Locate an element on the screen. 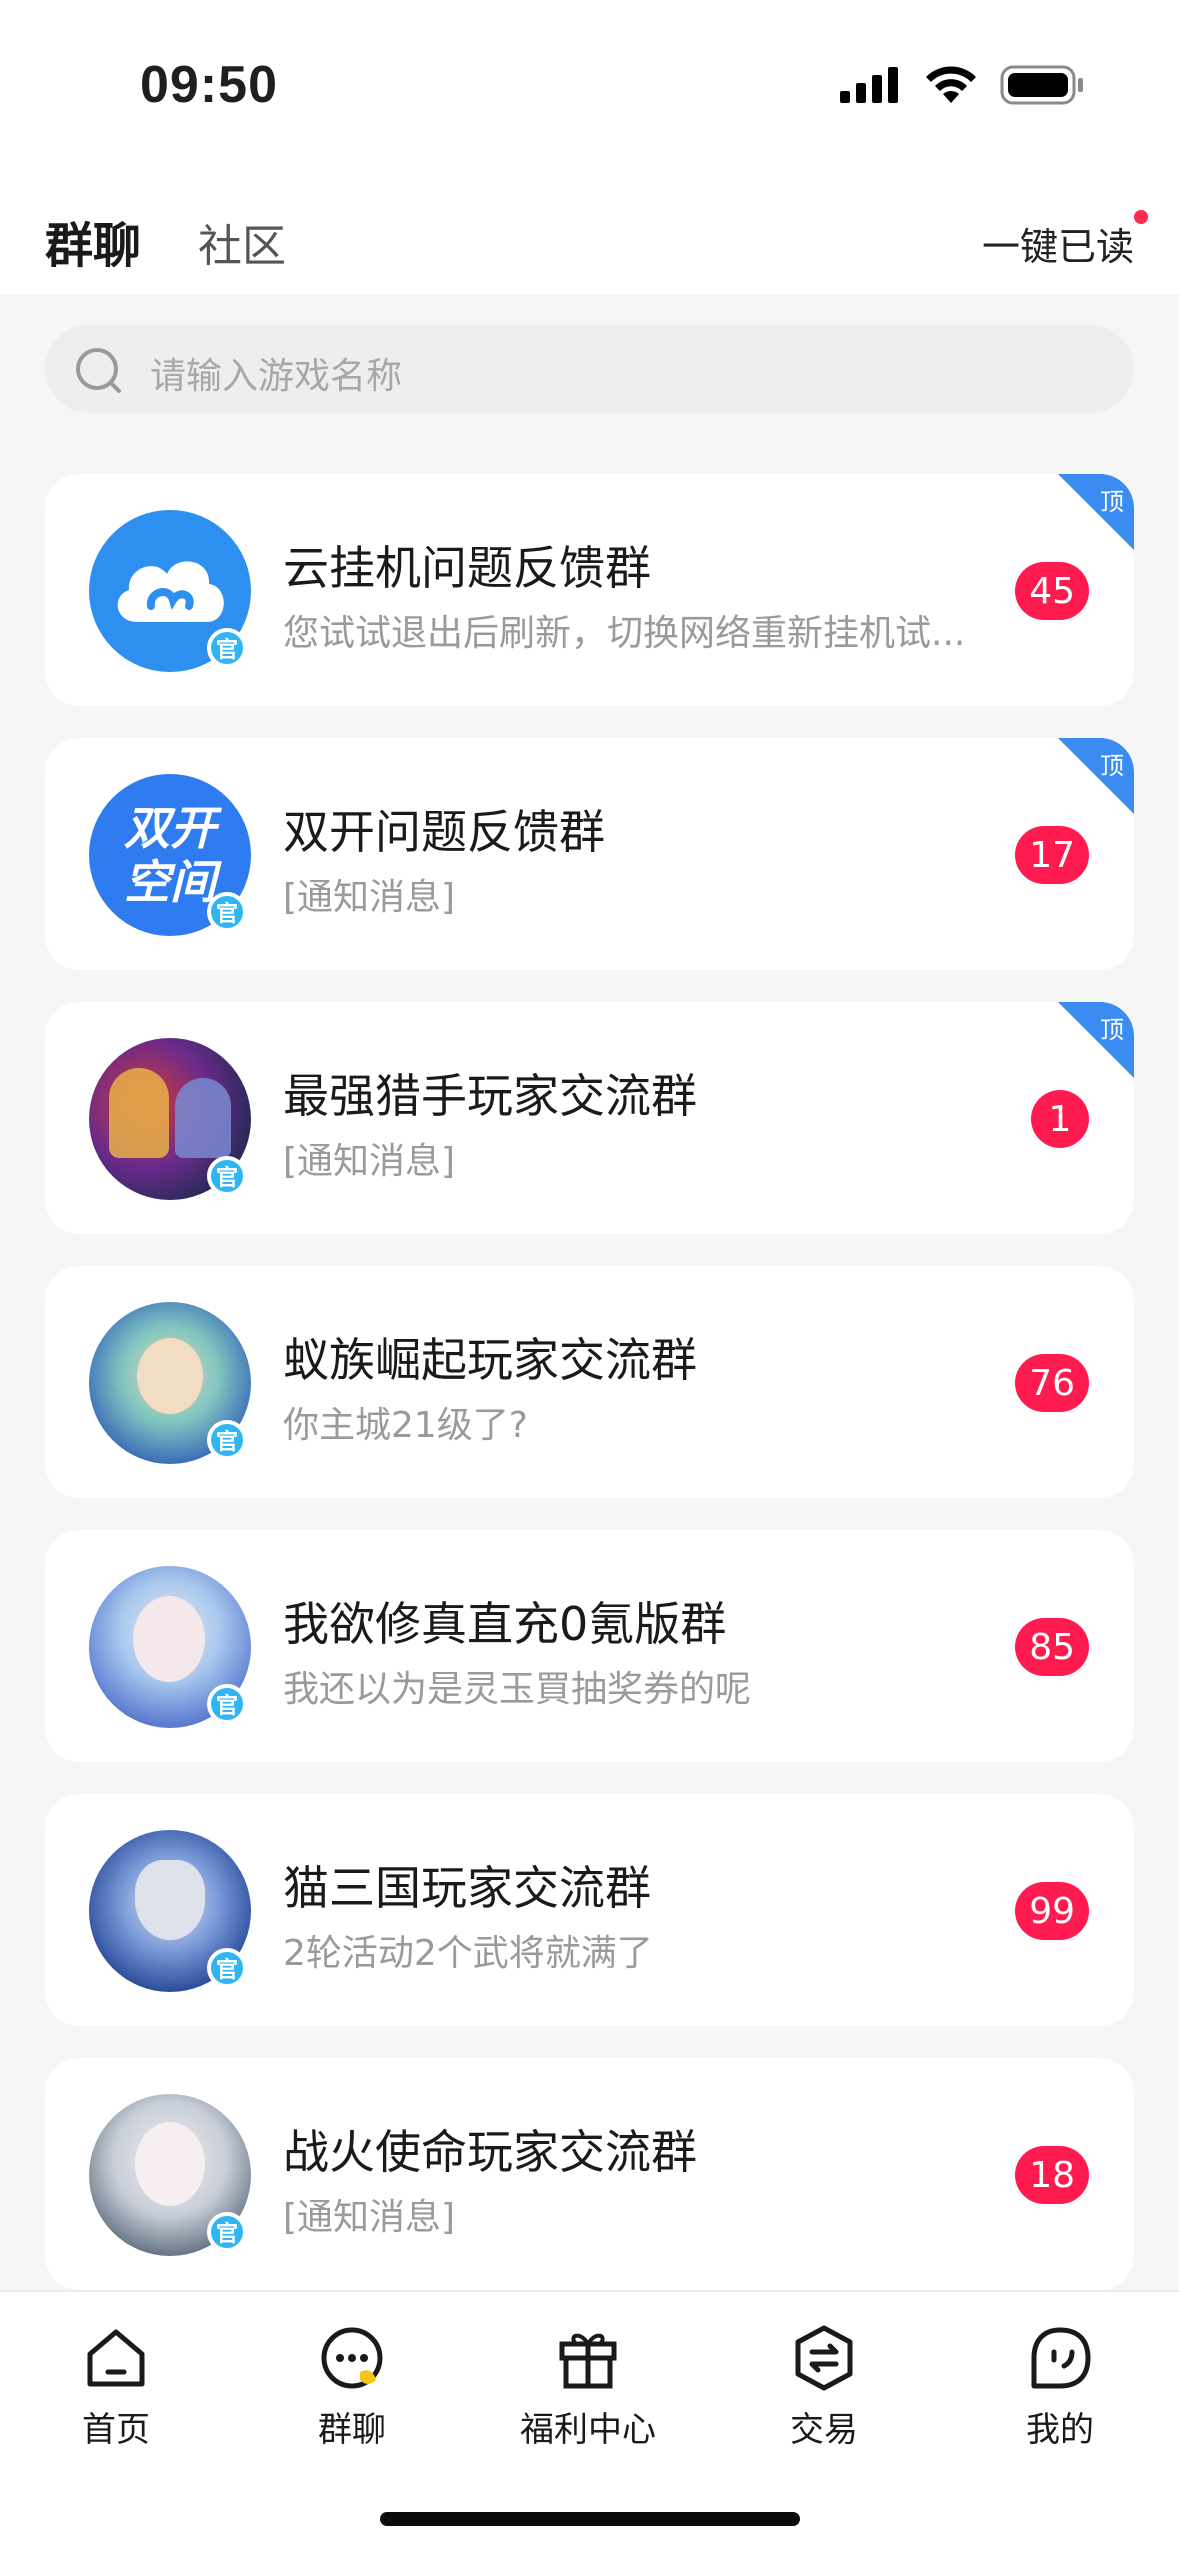 This screenshot has width=1179, height=2558. group-card: 官 蚁族崛起玩家交流群 你主城21级了? 76 is located at coordinates (589, 1382).